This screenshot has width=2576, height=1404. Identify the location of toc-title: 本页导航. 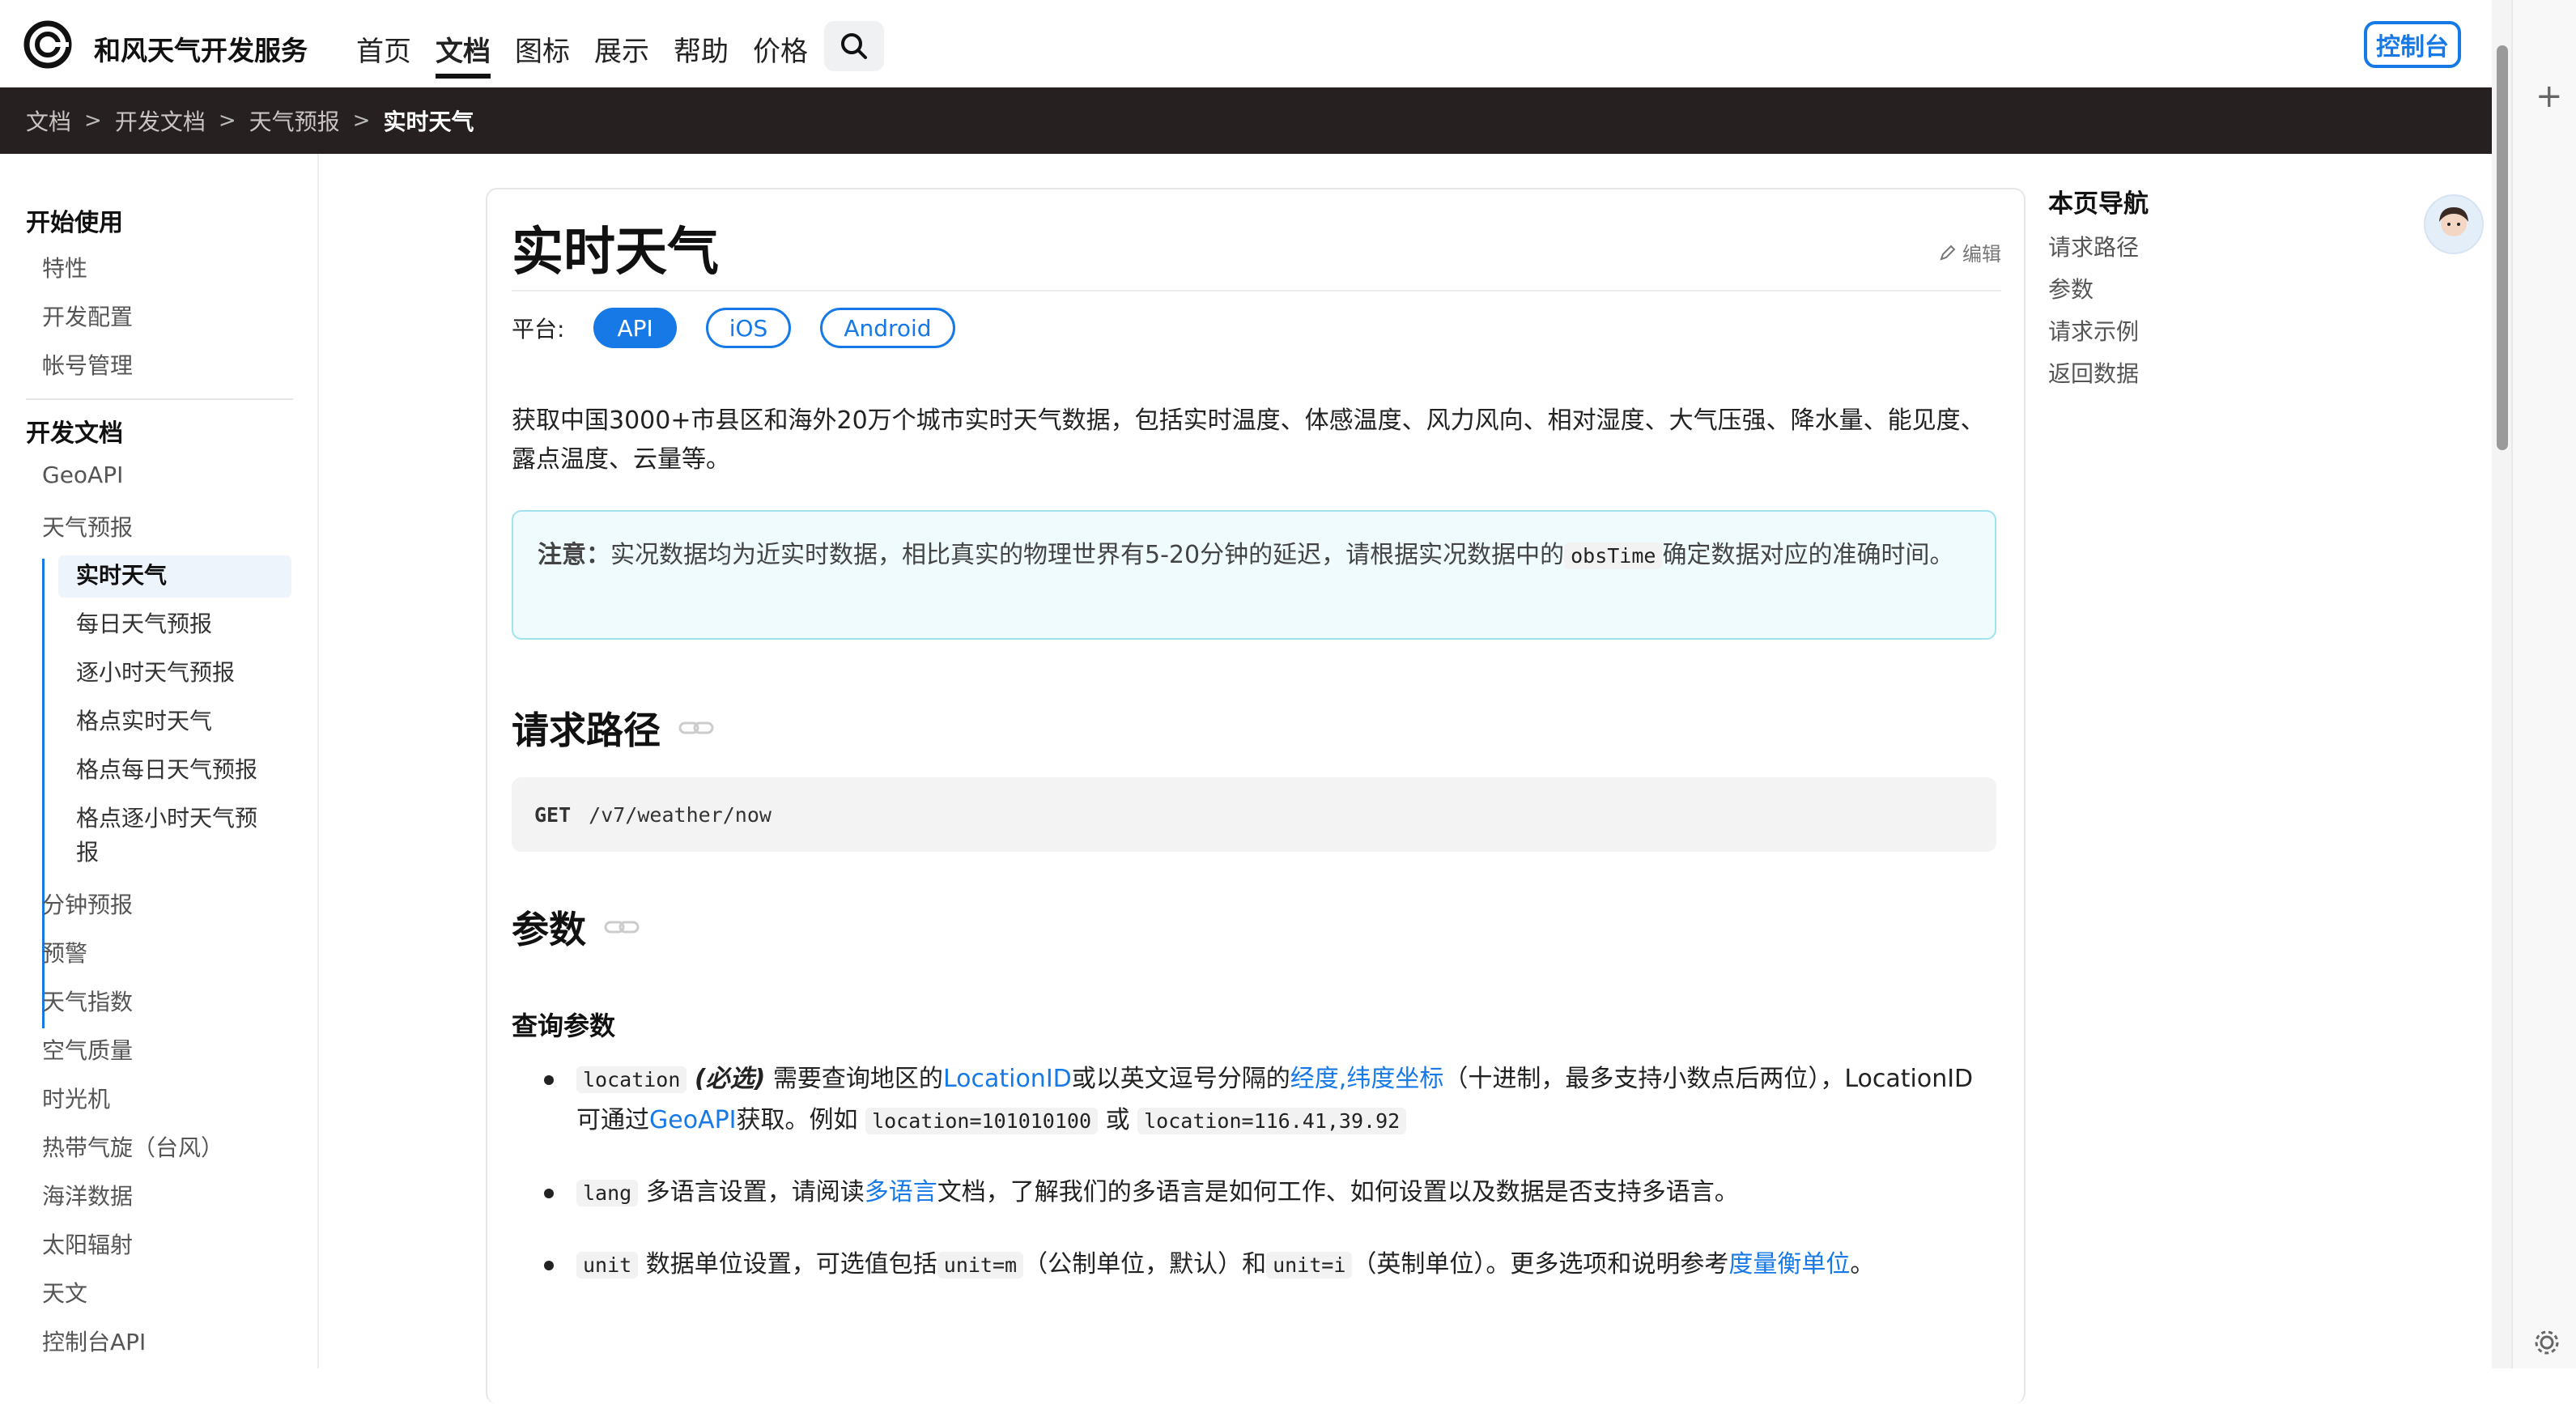
(2098, 204).